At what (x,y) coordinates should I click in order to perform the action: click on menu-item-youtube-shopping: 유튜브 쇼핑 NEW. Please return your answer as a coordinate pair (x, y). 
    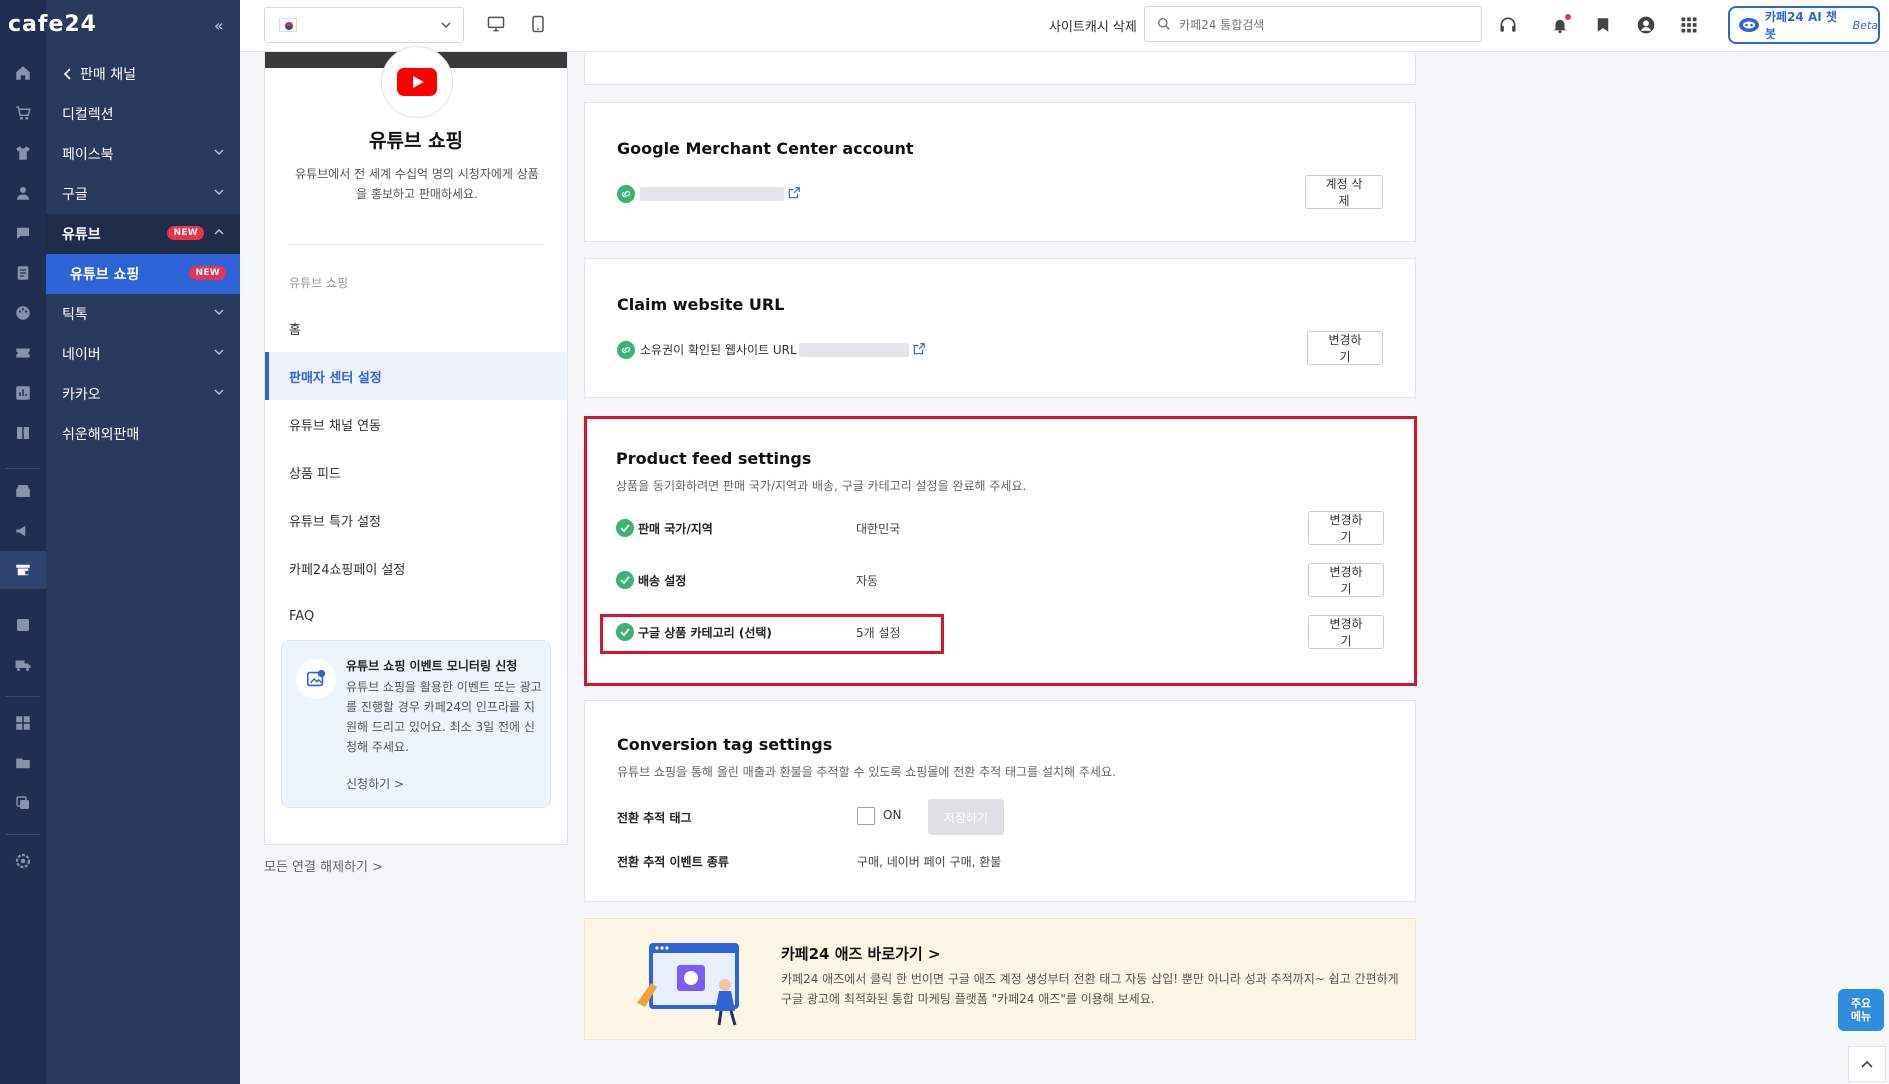
    Looking at the image, I should click on (143, 274).